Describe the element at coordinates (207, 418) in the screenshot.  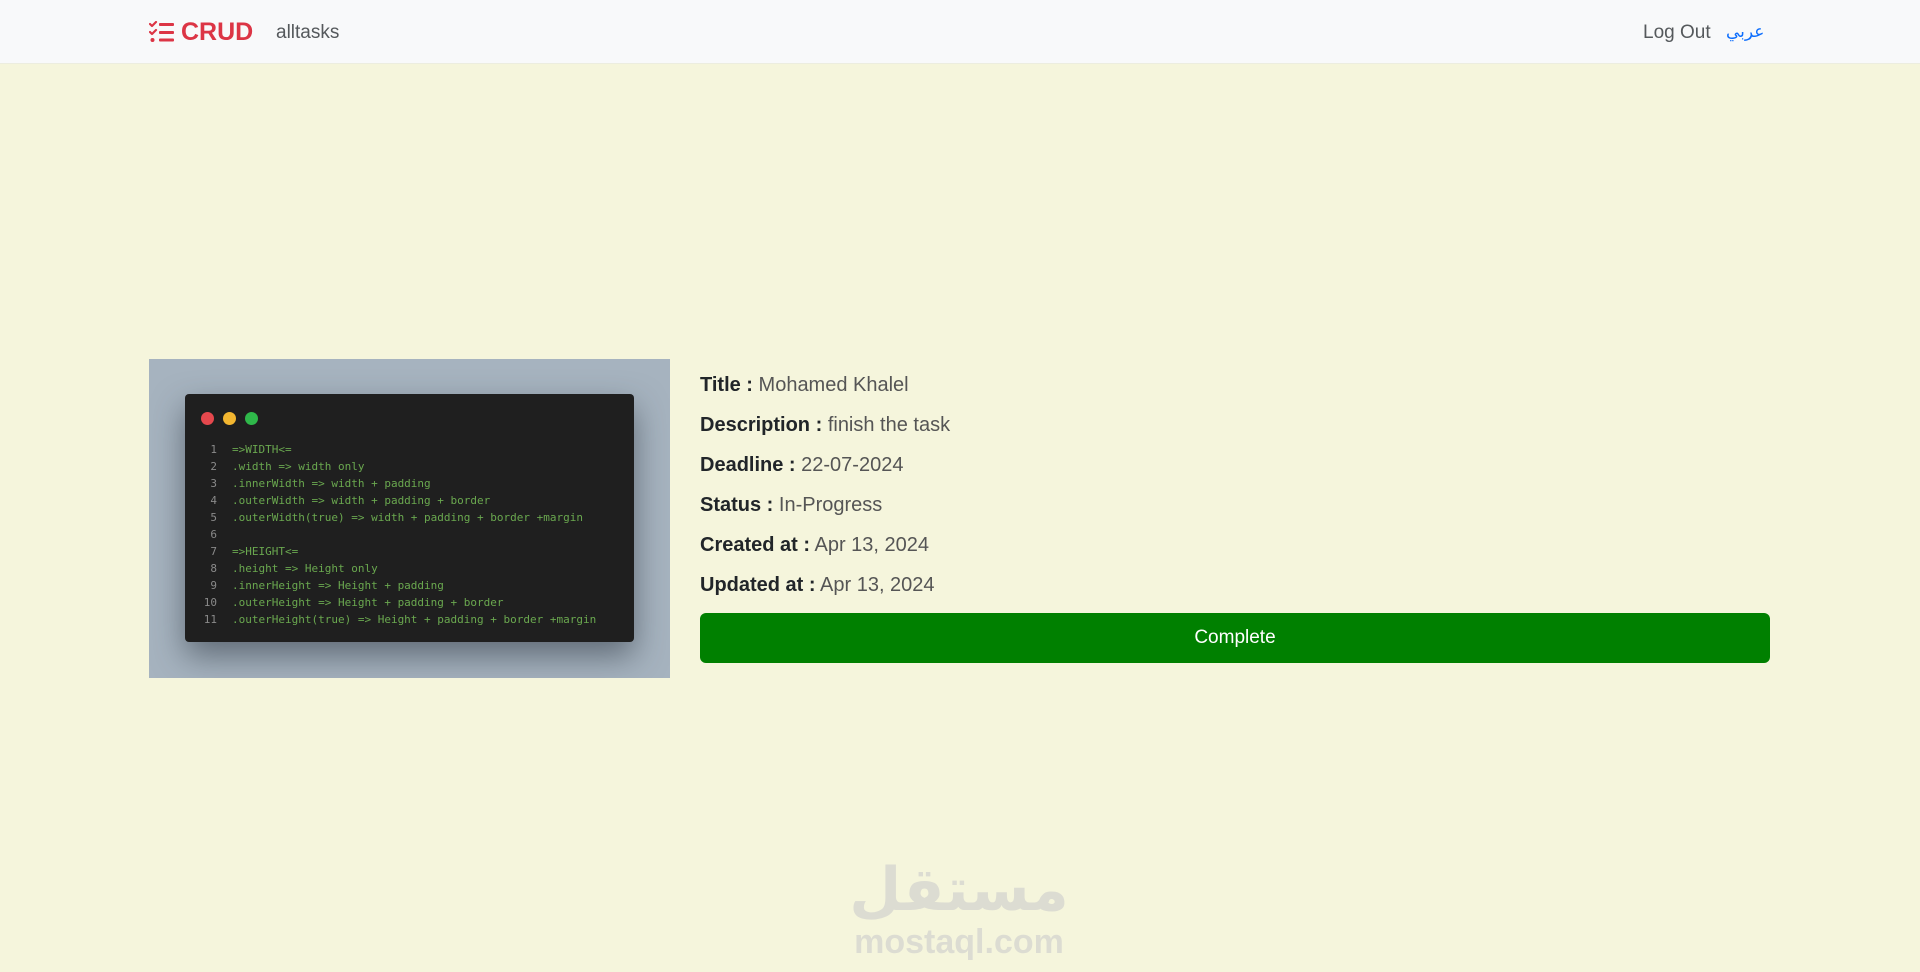
I see `close-dot-icon` at that location.